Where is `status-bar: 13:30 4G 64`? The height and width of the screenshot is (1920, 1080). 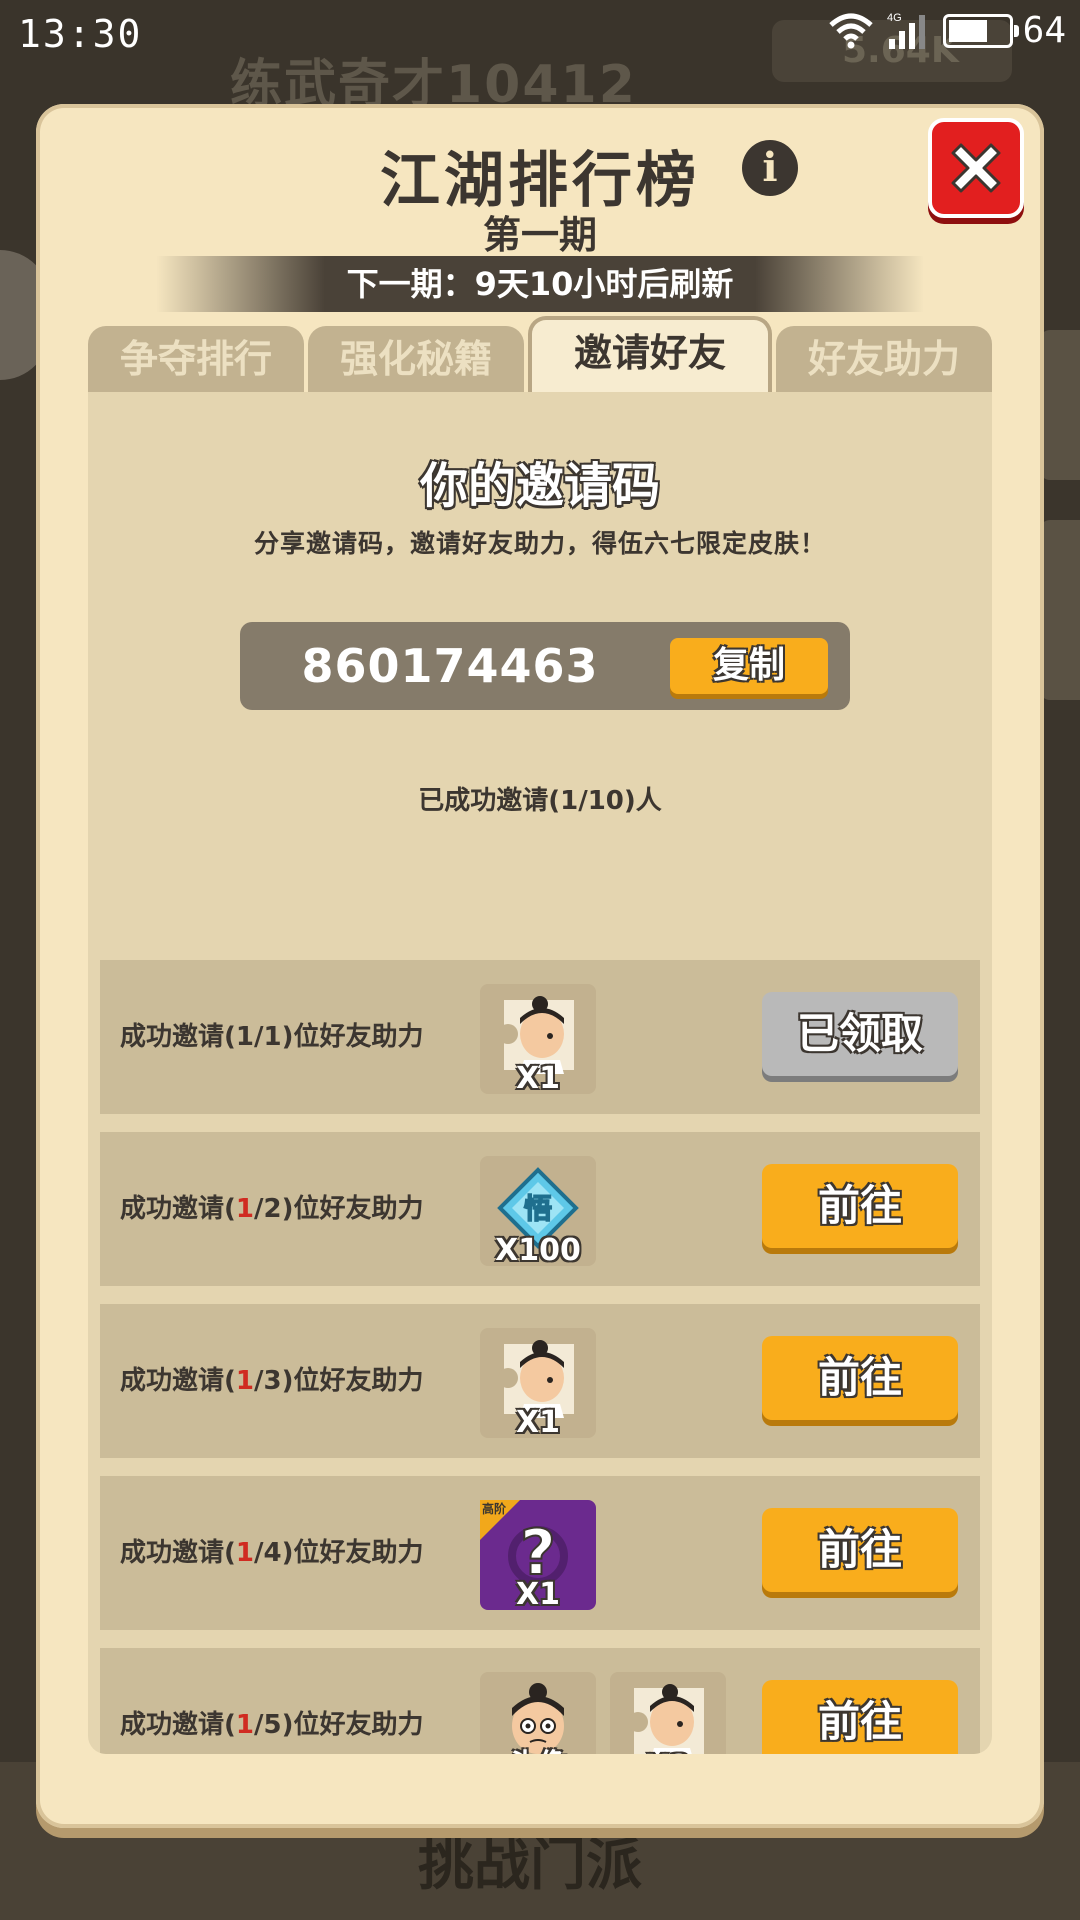
status-bar: 13:30 4G 64 is located at coordinates (540, 32).